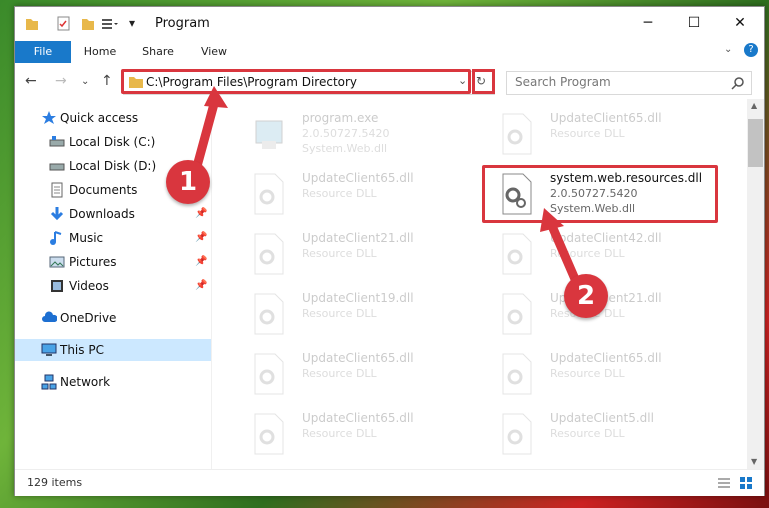 Image resolution: width=769 pixels, height=508 pixels. Describe the element at coordinates (205, 137) in the screenshot. I see `arrow-1-shaft` at that location.